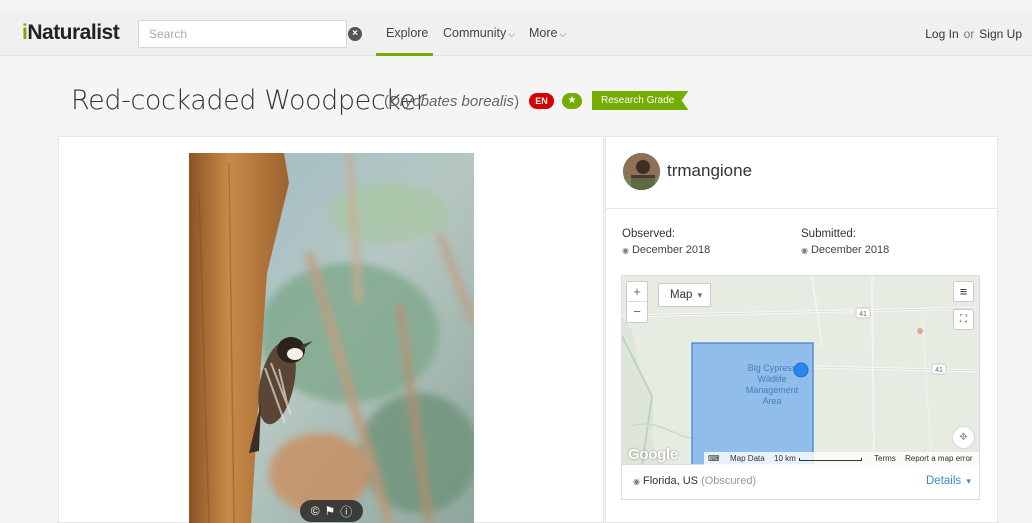  What do you see at coordinates (249, 100) in the screenshot?
I see `common-name-title: Red-cockaded Woodpecker` at bounding box center [249, 100].